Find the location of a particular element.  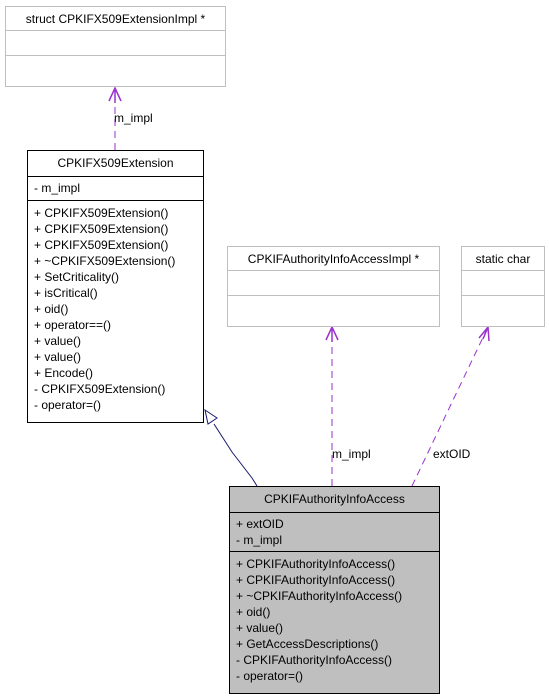

class-title: CPKIFX509Extension is located at coordinates (115, 163).